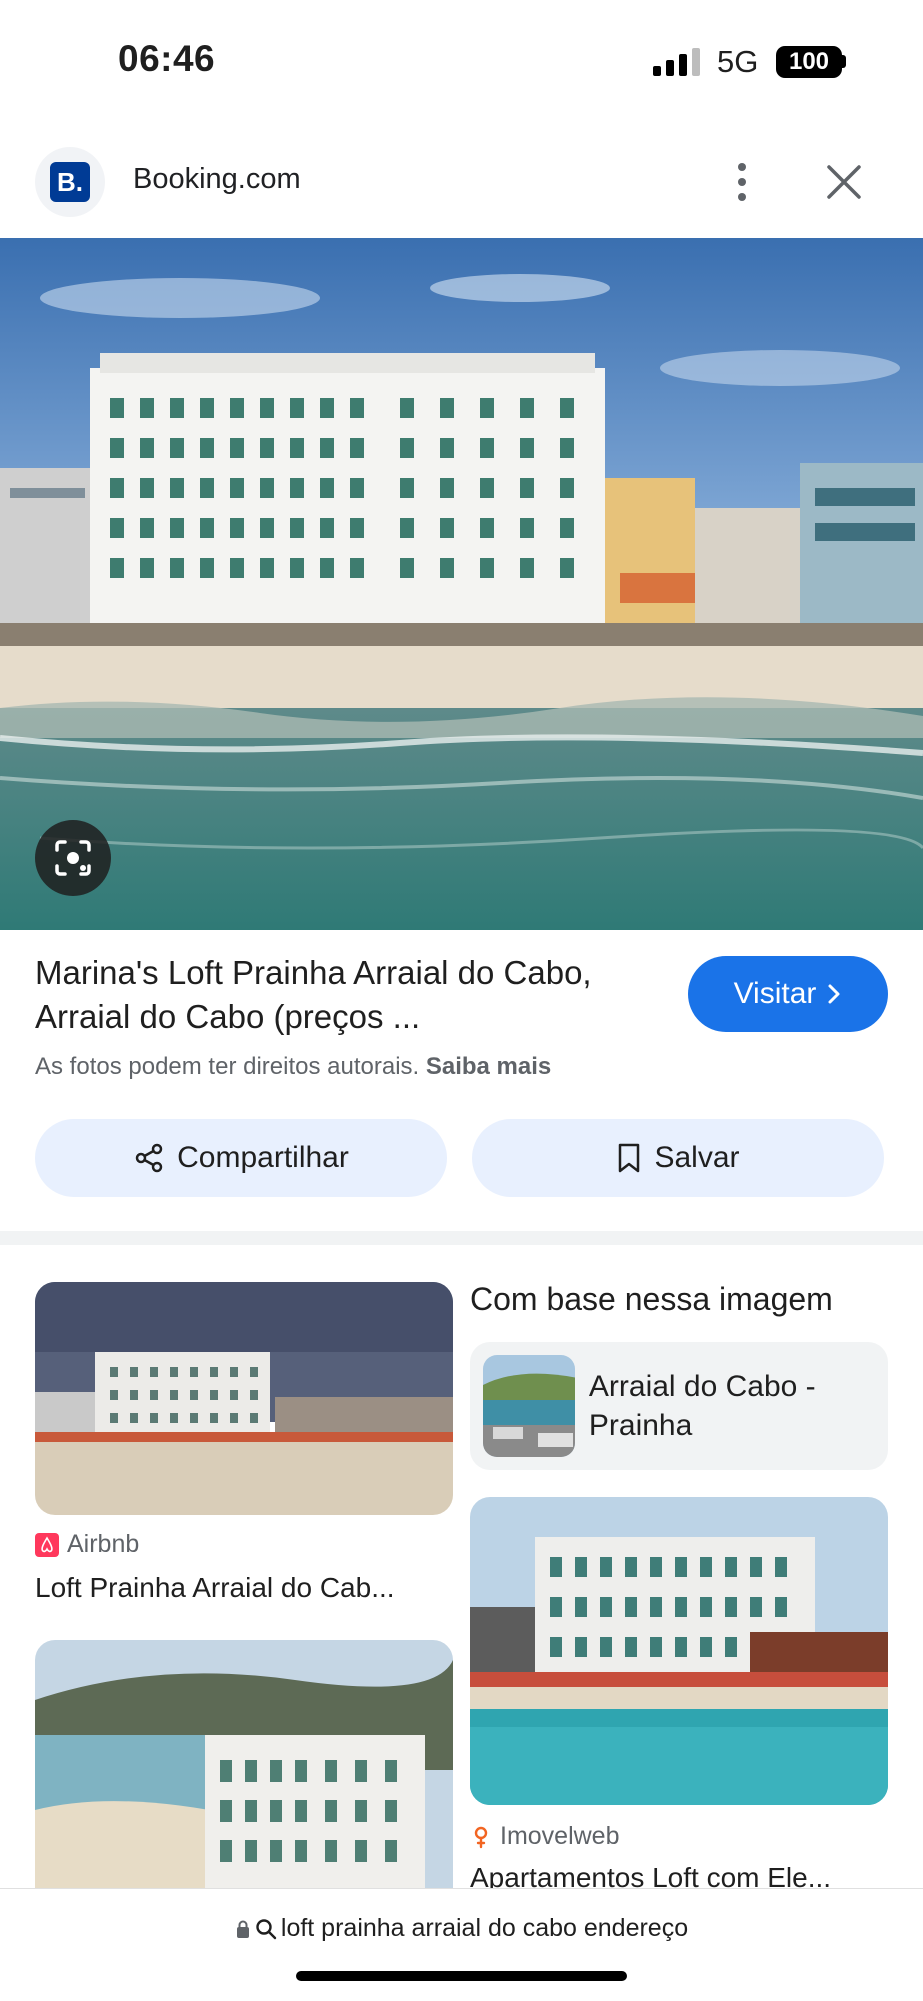 This screenshot has width=923, height=2001. What do you see at coordinates (217, 179) in the screenshot?
I see `site-name: Booking.com` at bounding box center [217, 179].